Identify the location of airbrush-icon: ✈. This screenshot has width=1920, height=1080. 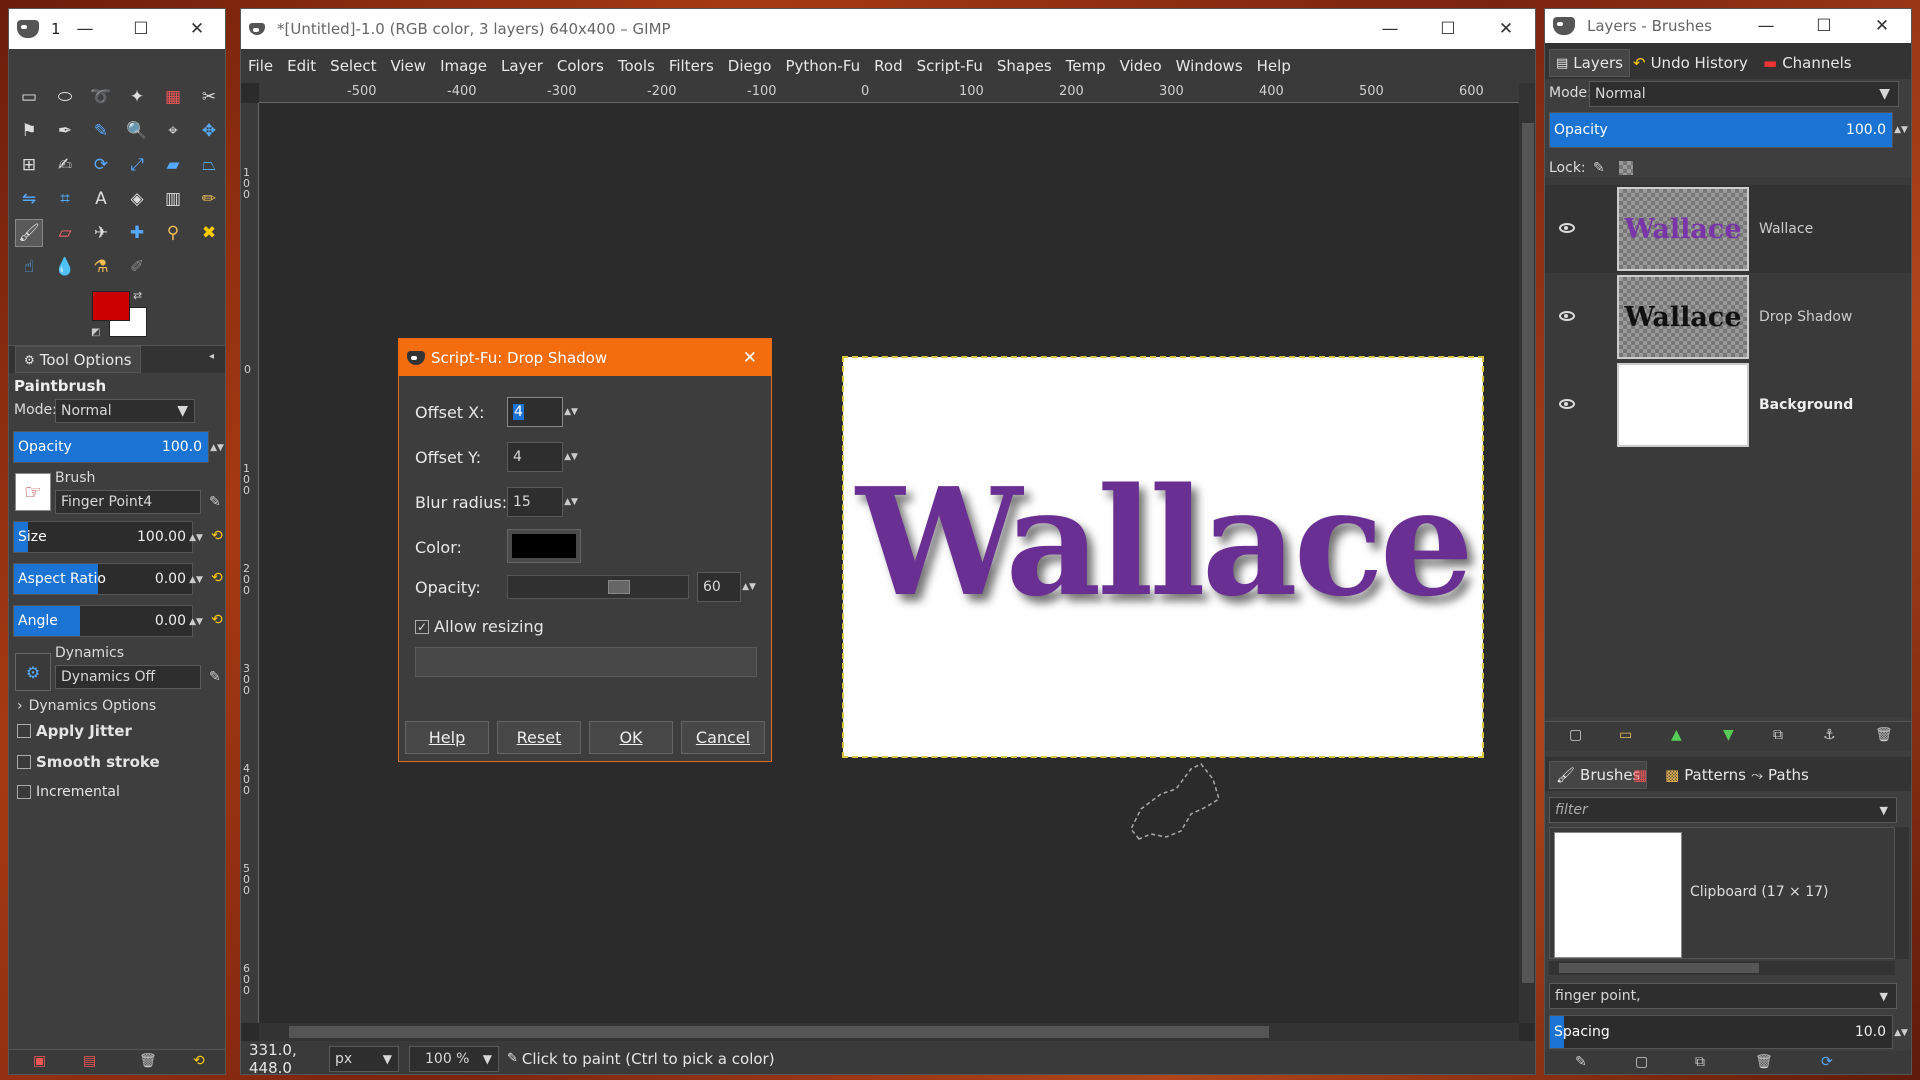
(101, 233).